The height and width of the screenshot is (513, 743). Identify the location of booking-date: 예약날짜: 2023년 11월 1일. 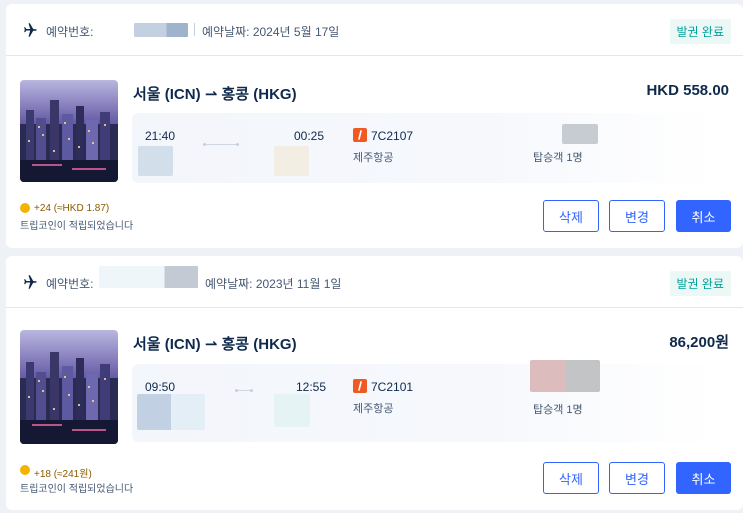
(273, 284).